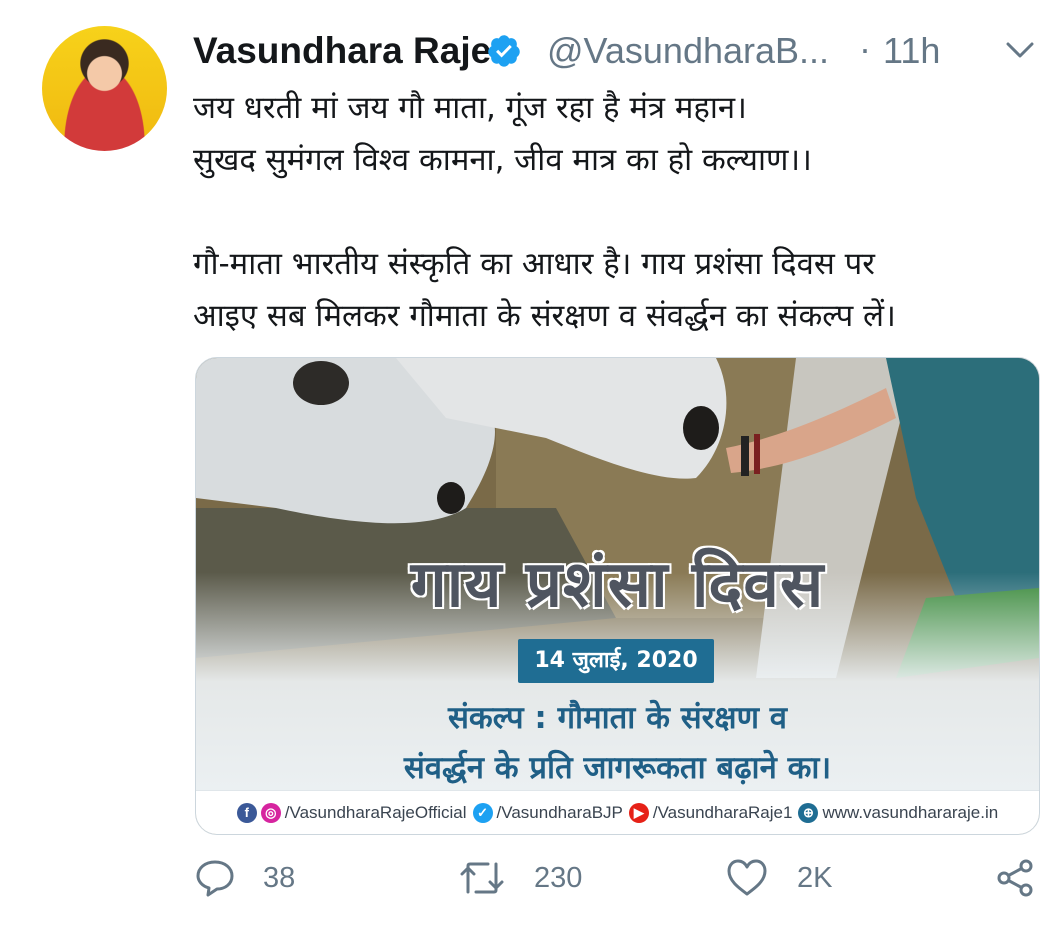  What do you see at coordinates (638, 813) in the screenshot?
I see `youtube-icon: ▶` at bounding box center [638, 813].